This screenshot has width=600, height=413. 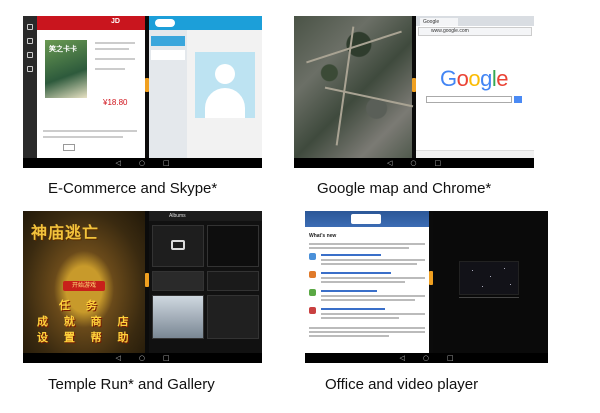 I want to click on user-icon, so click(x=30, y=69).